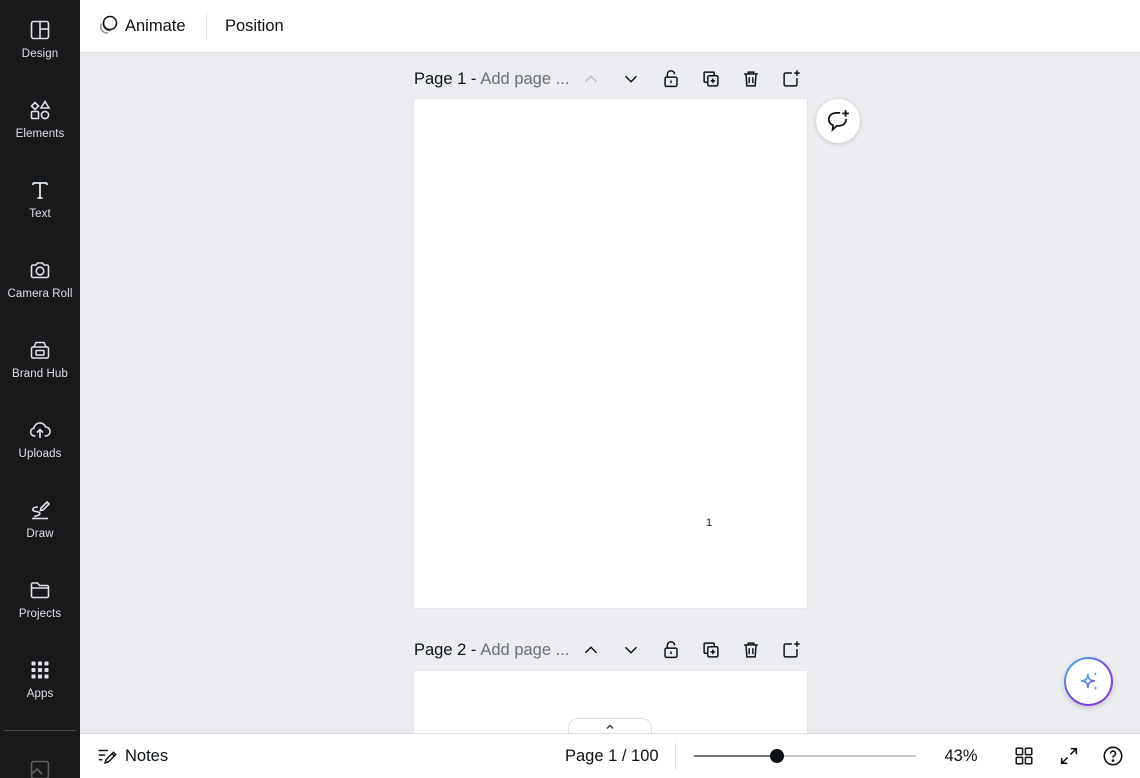  I want to click on fullscreen-button, so click(1069, 756).